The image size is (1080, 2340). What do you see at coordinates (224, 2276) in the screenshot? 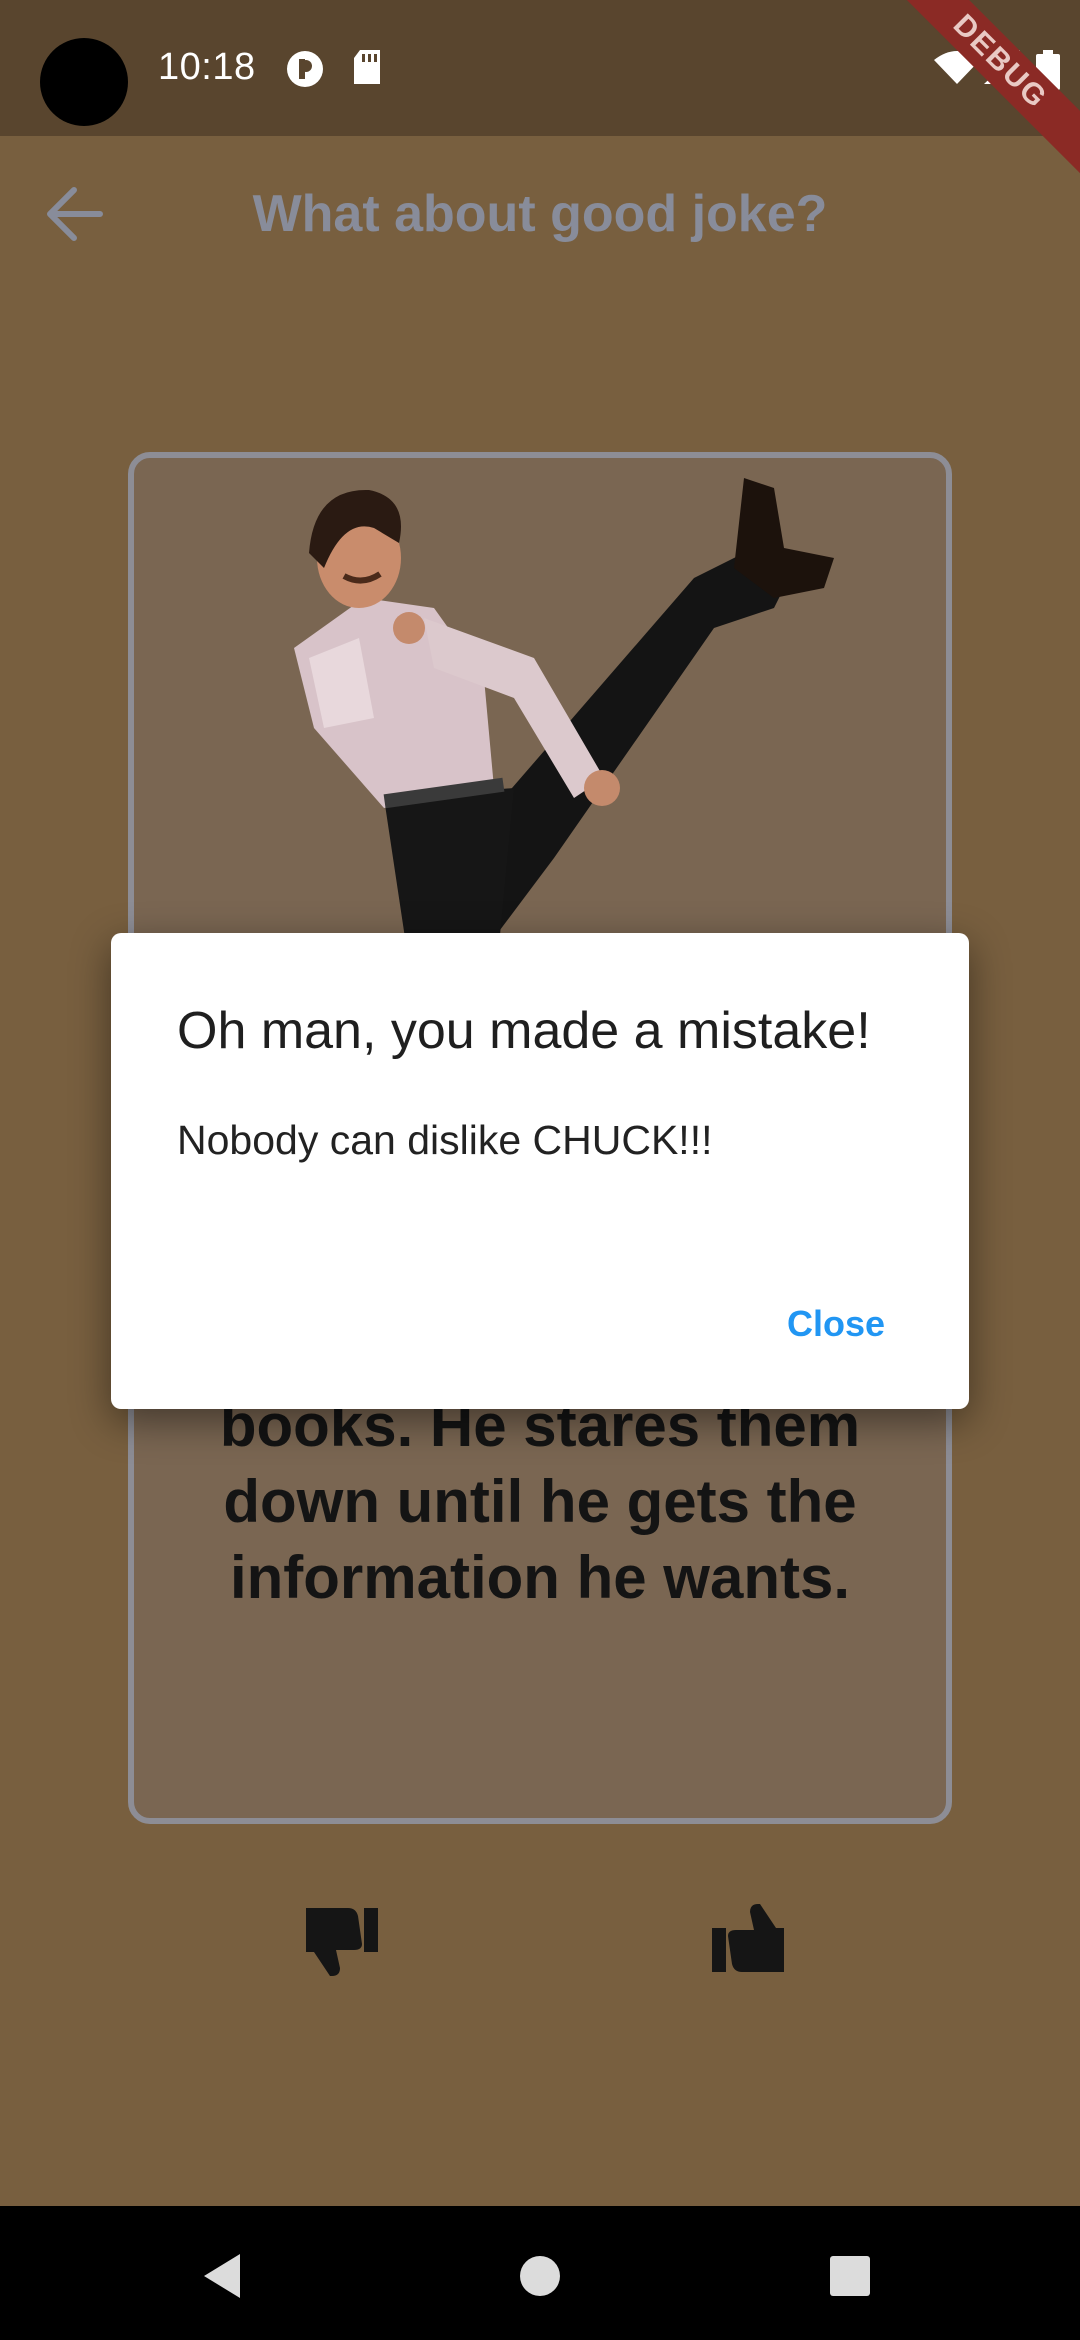
I see `back-triangle-icon` at bounding box center [224, 2276].